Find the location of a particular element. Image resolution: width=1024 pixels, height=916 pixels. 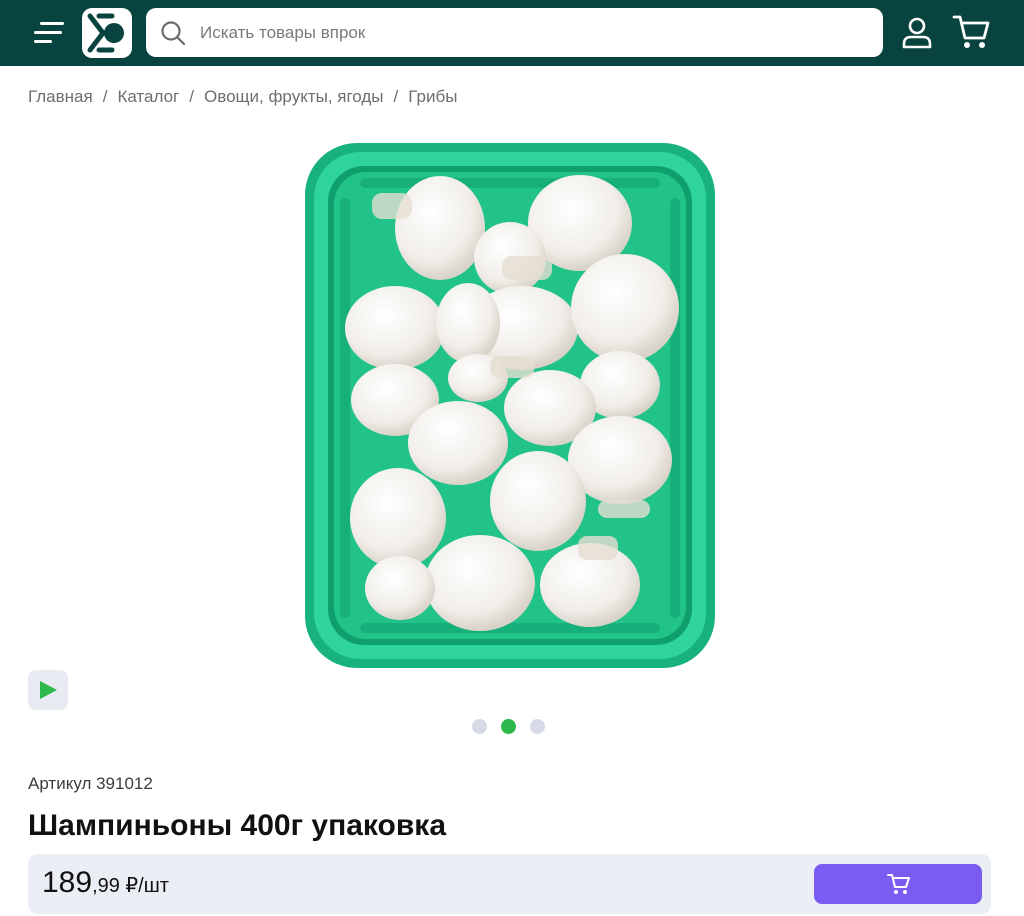

price-integer: 189 is located at coordinates (67, 882).